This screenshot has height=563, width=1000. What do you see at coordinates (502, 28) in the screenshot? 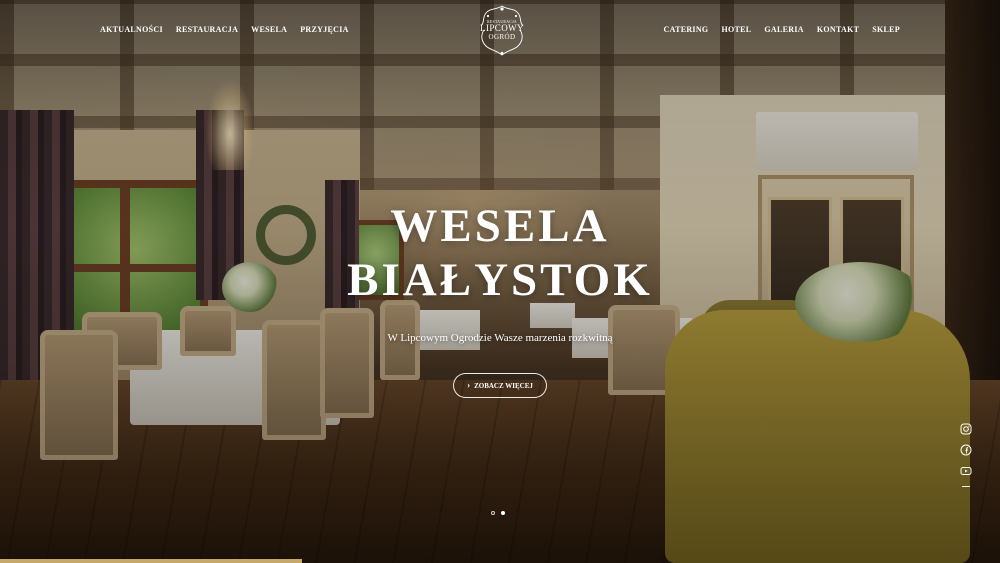
I see `logo-name-line1: LIPCOWY` at bounding box center [502, 28].